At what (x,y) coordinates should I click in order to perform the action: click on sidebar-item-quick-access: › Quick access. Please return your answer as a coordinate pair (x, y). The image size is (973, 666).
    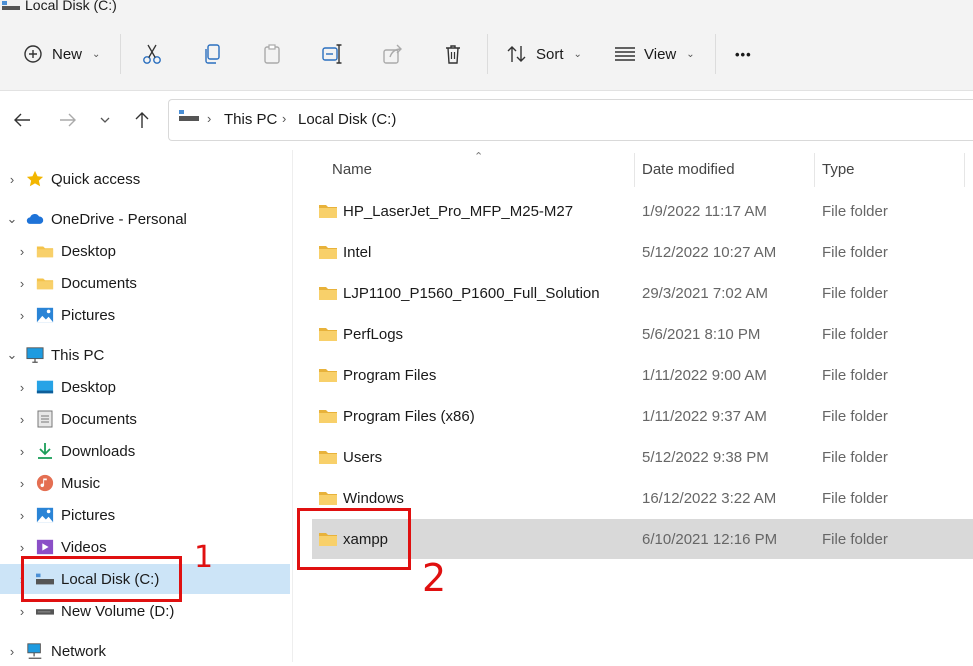
    Looking at the image, I should click on (145, 179).